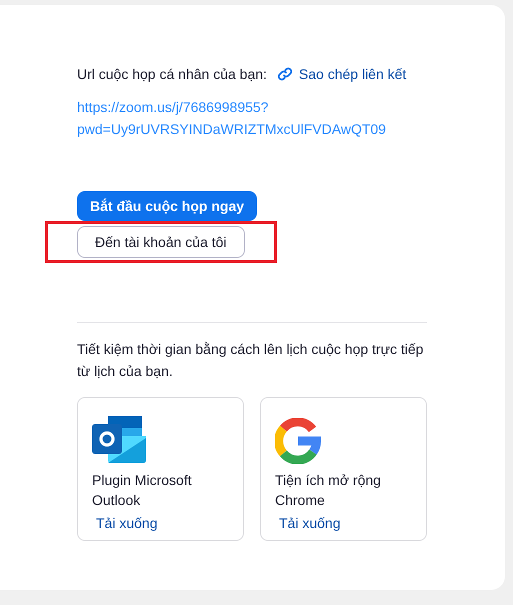 The image size is (513, 605). I want to click on copy-link: Sao chép liên kết, so click(341, 74).